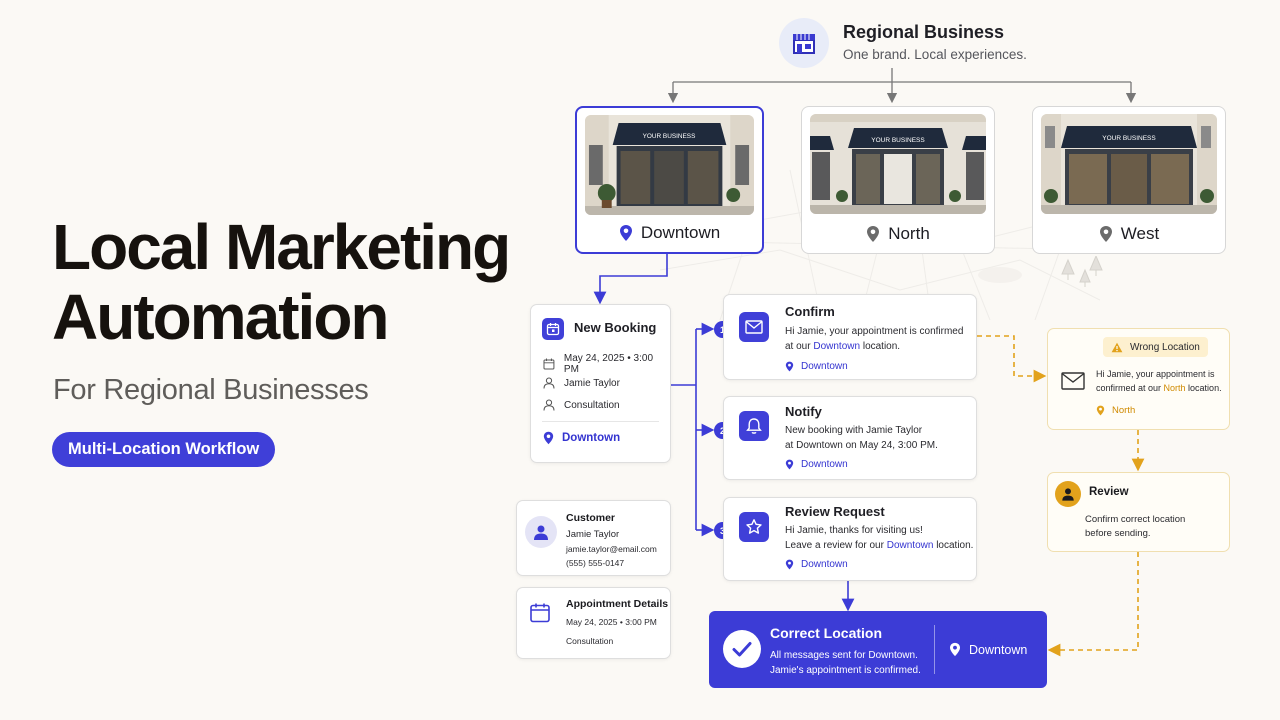 This screenshot has height=720, width=1280. Describe the element at coordinates (742, 649) in the screenshot. I see `checkmark-icon` at that location.